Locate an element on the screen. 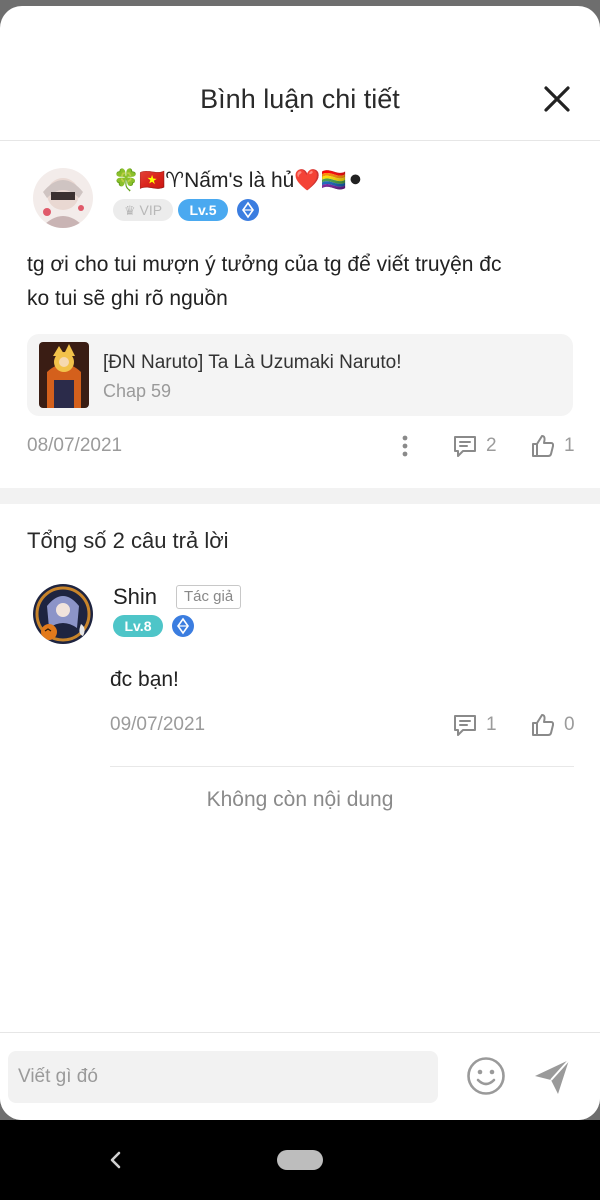  commenter-username: 🍀🇻🇳♈Nấm's là hủ❤️🏳️‍🌈⚫ is located at coordinates (238, 180).